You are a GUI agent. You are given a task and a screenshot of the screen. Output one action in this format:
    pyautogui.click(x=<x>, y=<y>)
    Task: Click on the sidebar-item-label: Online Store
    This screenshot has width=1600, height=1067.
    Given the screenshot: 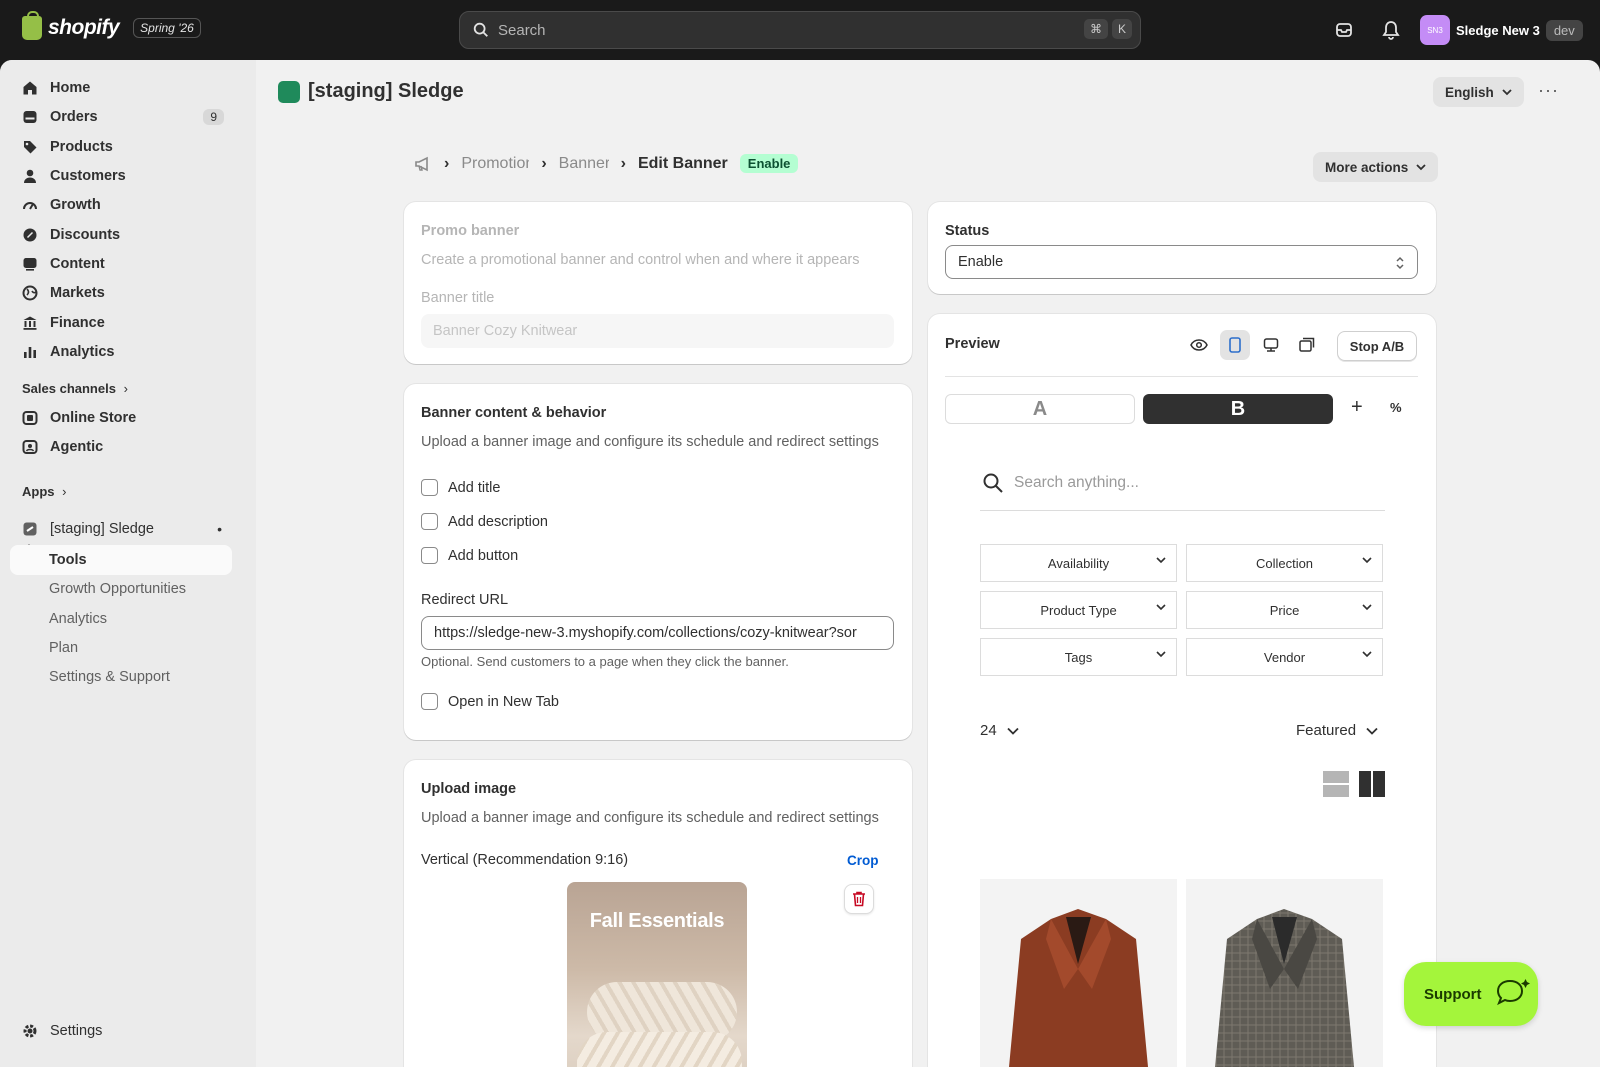 What is the action you would take?
    pyautogui.click(x=93, y=418)
    